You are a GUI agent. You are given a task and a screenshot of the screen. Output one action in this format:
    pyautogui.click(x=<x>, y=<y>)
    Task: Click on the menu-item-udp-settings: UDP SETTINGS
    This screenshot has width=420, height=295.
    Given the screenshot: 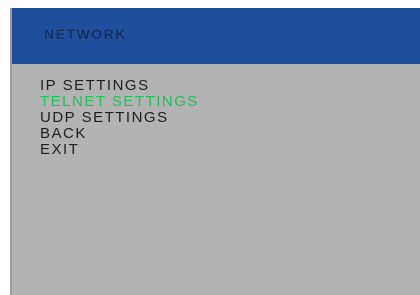 What is the action you would take?
    pyautogui.click(x=119, y=118)
    